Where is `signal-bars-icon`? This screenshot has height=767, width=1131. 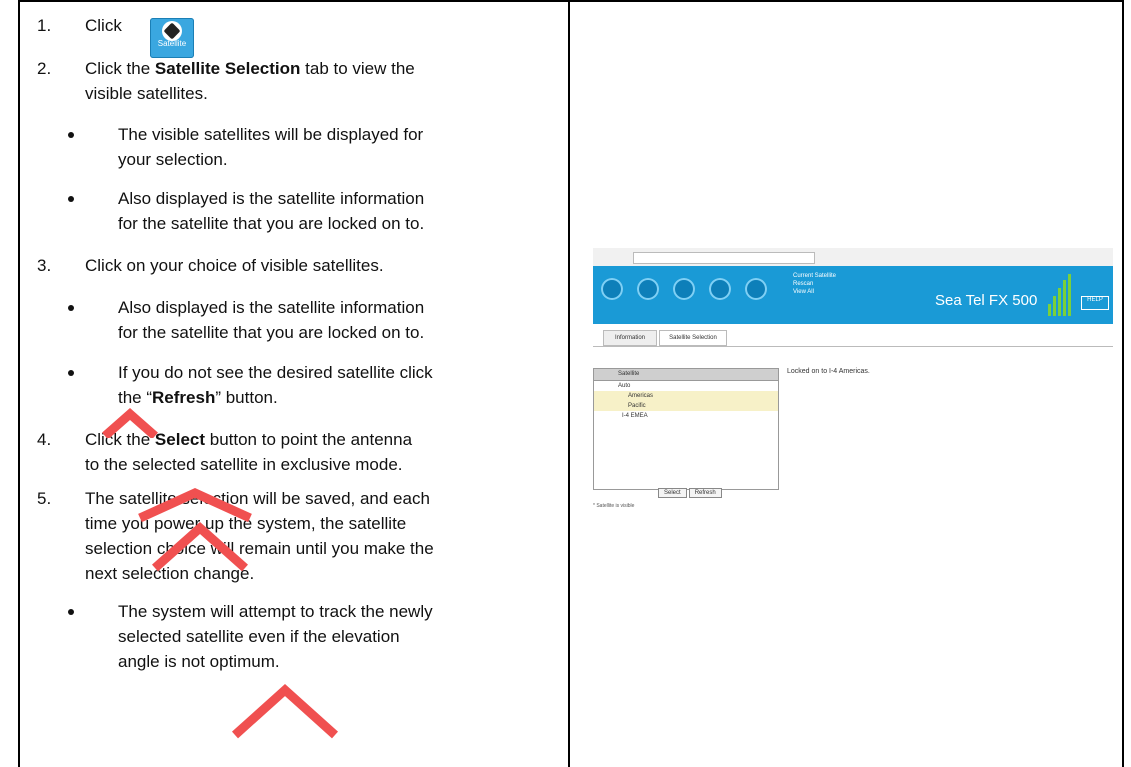 signal-bars-icon is located at coordinates (1061, 295).